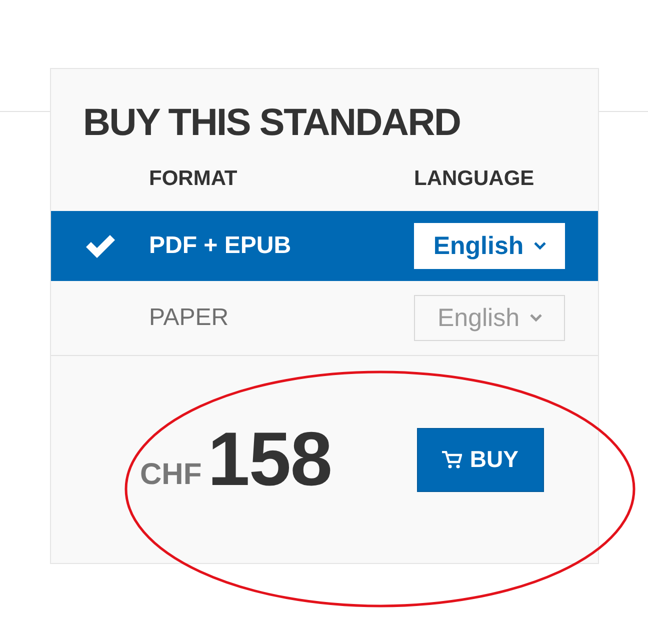 This screenshot has width=648, height=641. Describe the element at coordinates (193, 179) in the screenshot. I see `column-header: FORMAT` at that location.